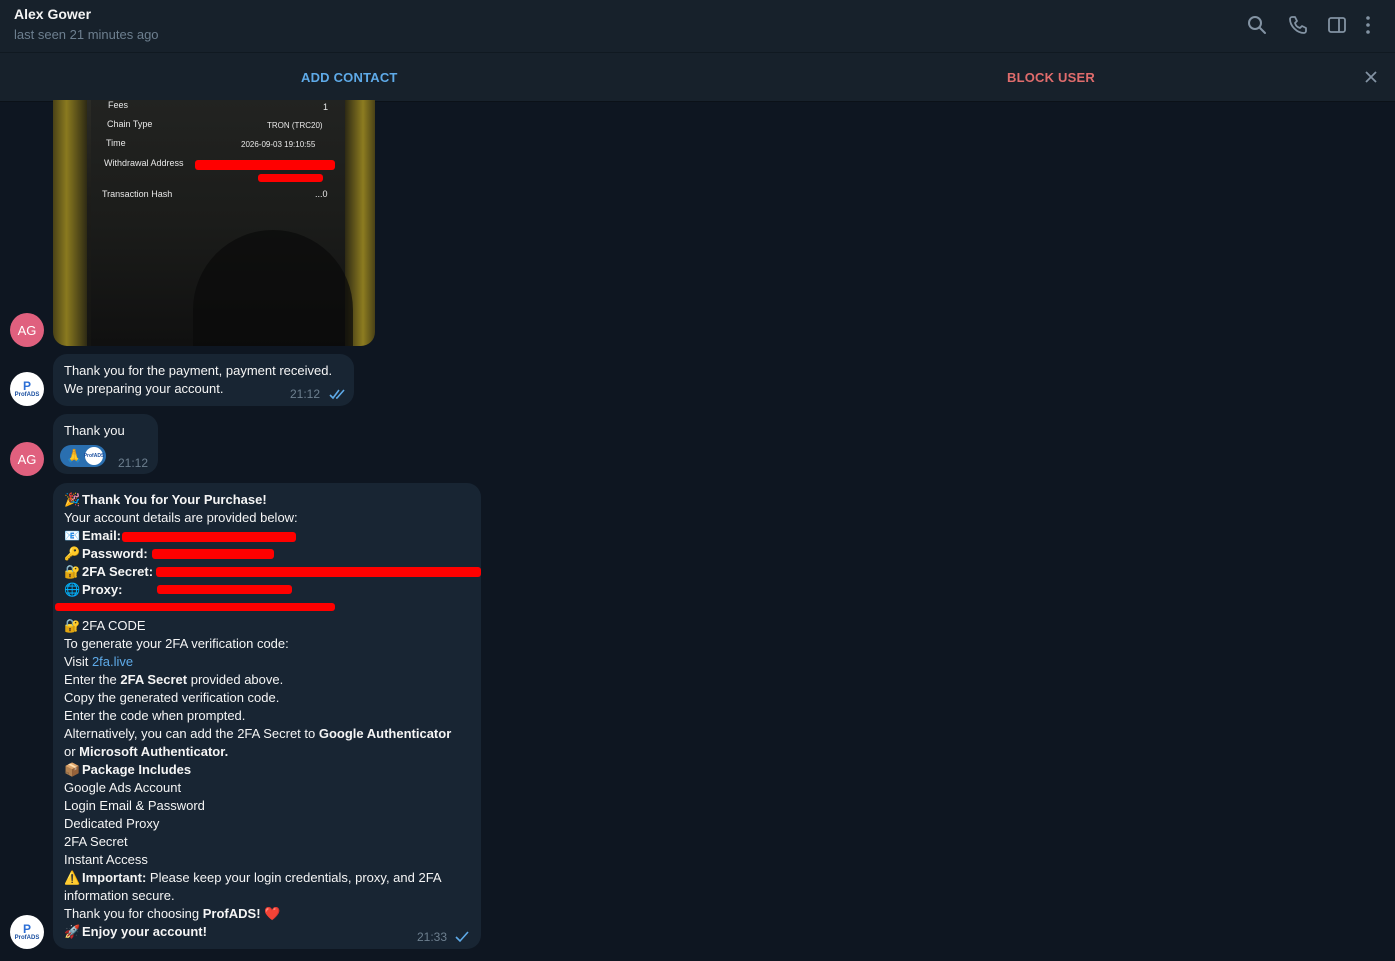  I want to click on globe-emoji-icon: 🌐, so click(72, 589).